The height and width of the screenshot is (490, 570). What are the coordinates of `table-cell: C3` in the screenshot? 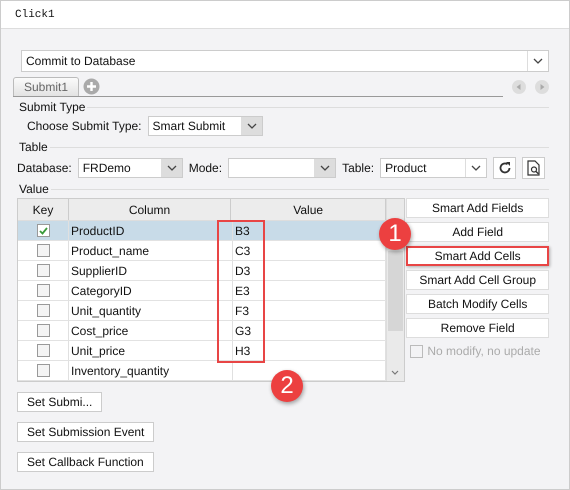 It's located at (242, 251).